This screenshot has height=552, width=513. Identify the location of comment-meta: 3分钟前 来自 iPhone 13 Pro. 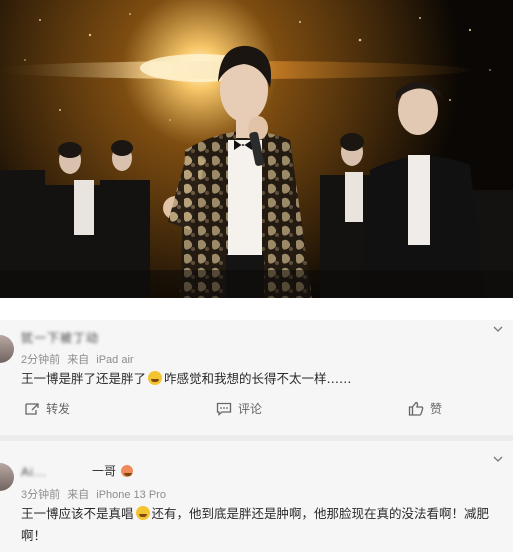
(95, 494).